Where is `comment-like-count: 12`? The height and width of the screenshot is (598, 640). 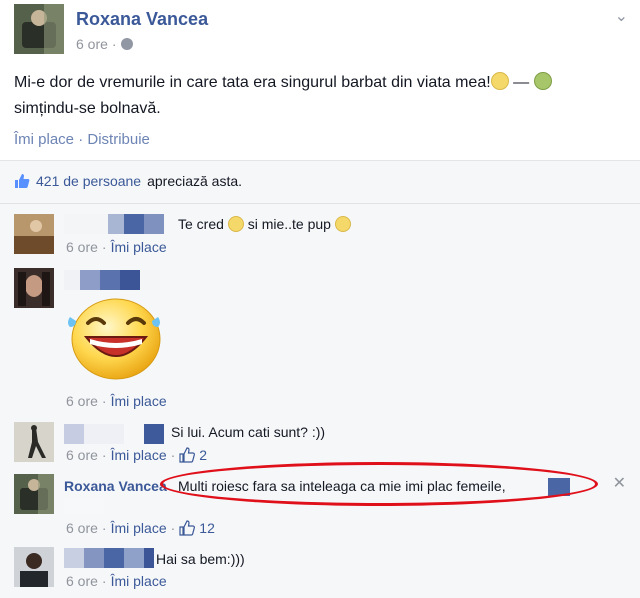 comment-like-count: 12 is located at coordinates (207, 528).